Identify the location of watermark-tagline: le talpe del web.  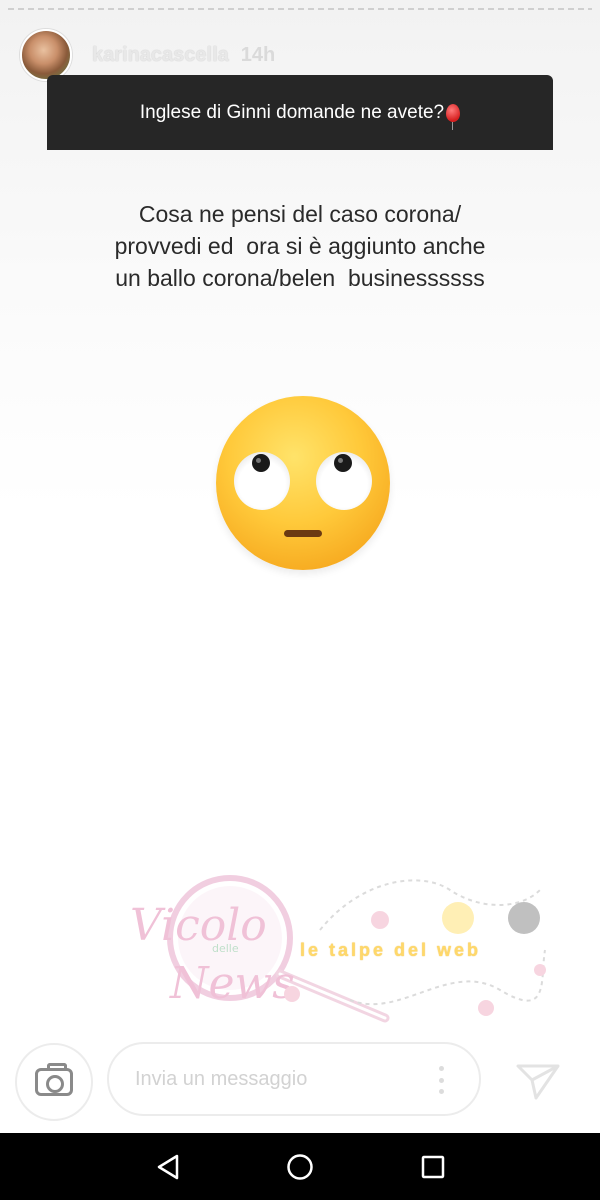
(391, 950).